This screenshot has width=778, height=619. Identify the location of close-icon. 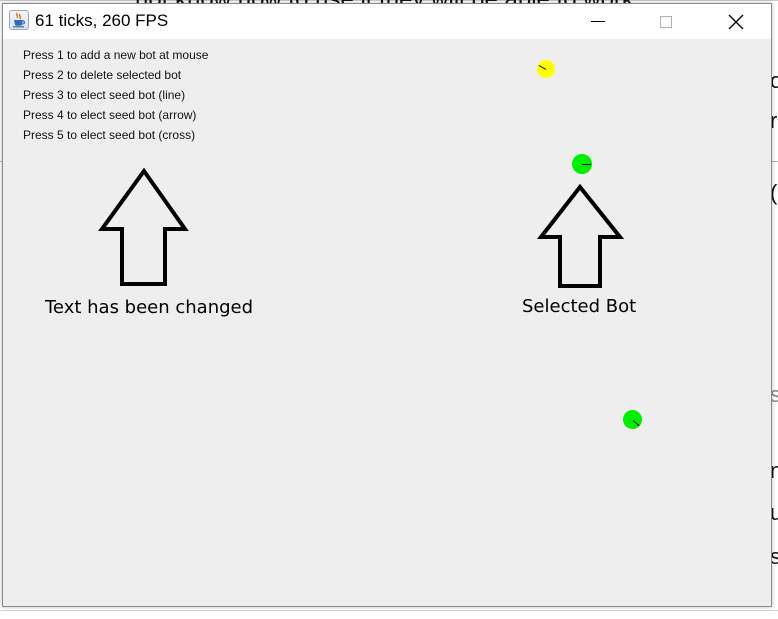
(736, 21).